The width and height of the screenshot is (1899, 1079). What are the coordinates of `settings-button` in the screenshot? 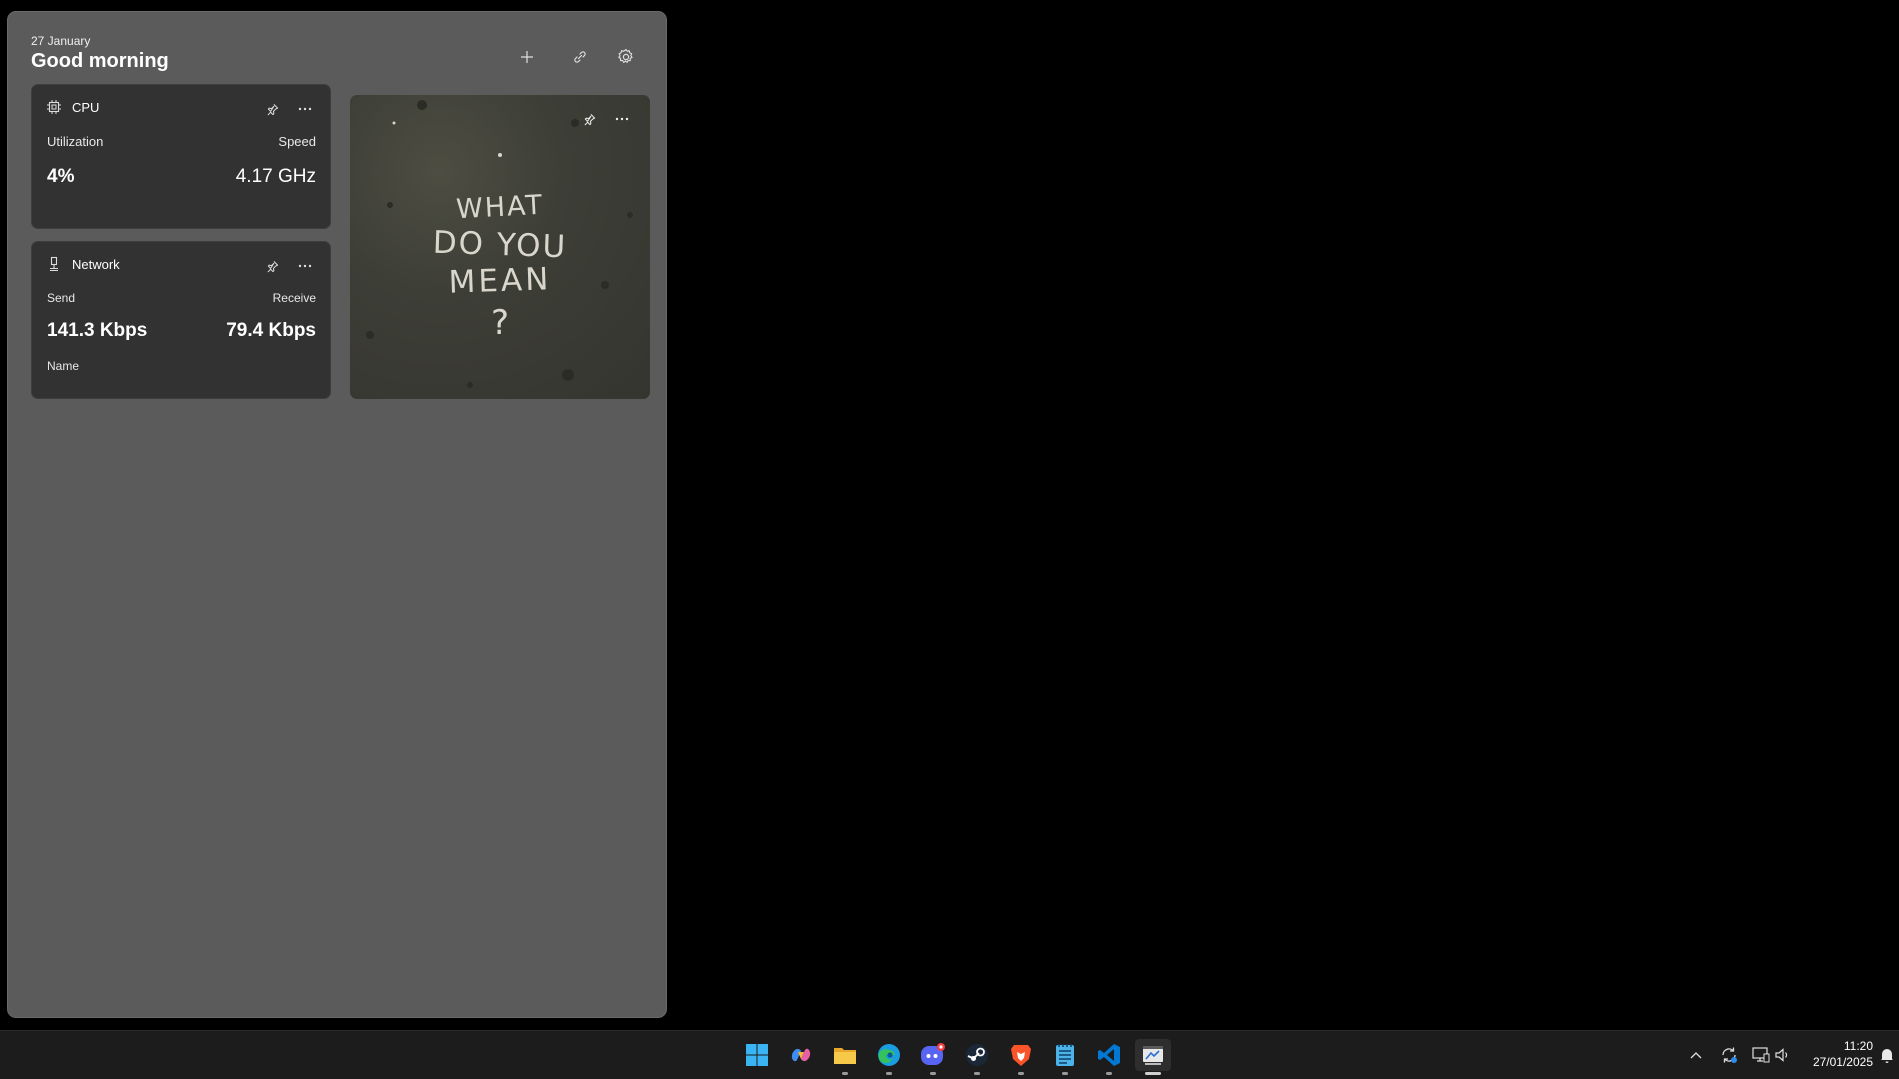 It's located at (626, 57).